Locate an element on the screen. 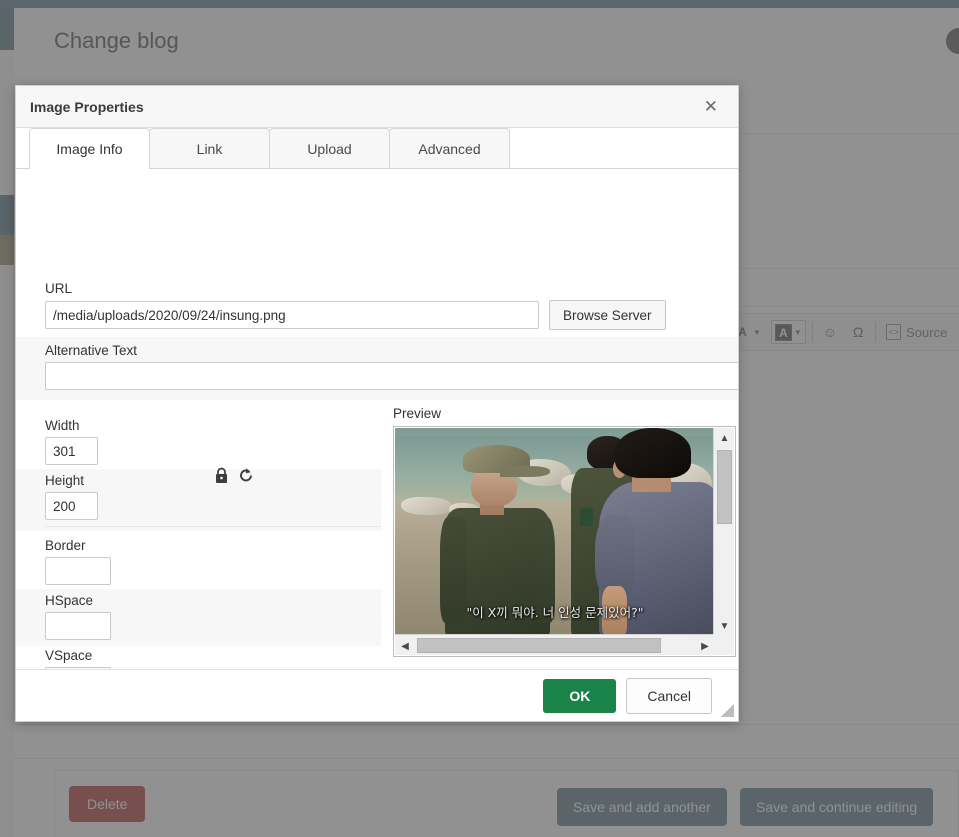 The height and width of the screenshot is (837, 959). dialog-title: Image Properties is located at coordinates (87, 106).